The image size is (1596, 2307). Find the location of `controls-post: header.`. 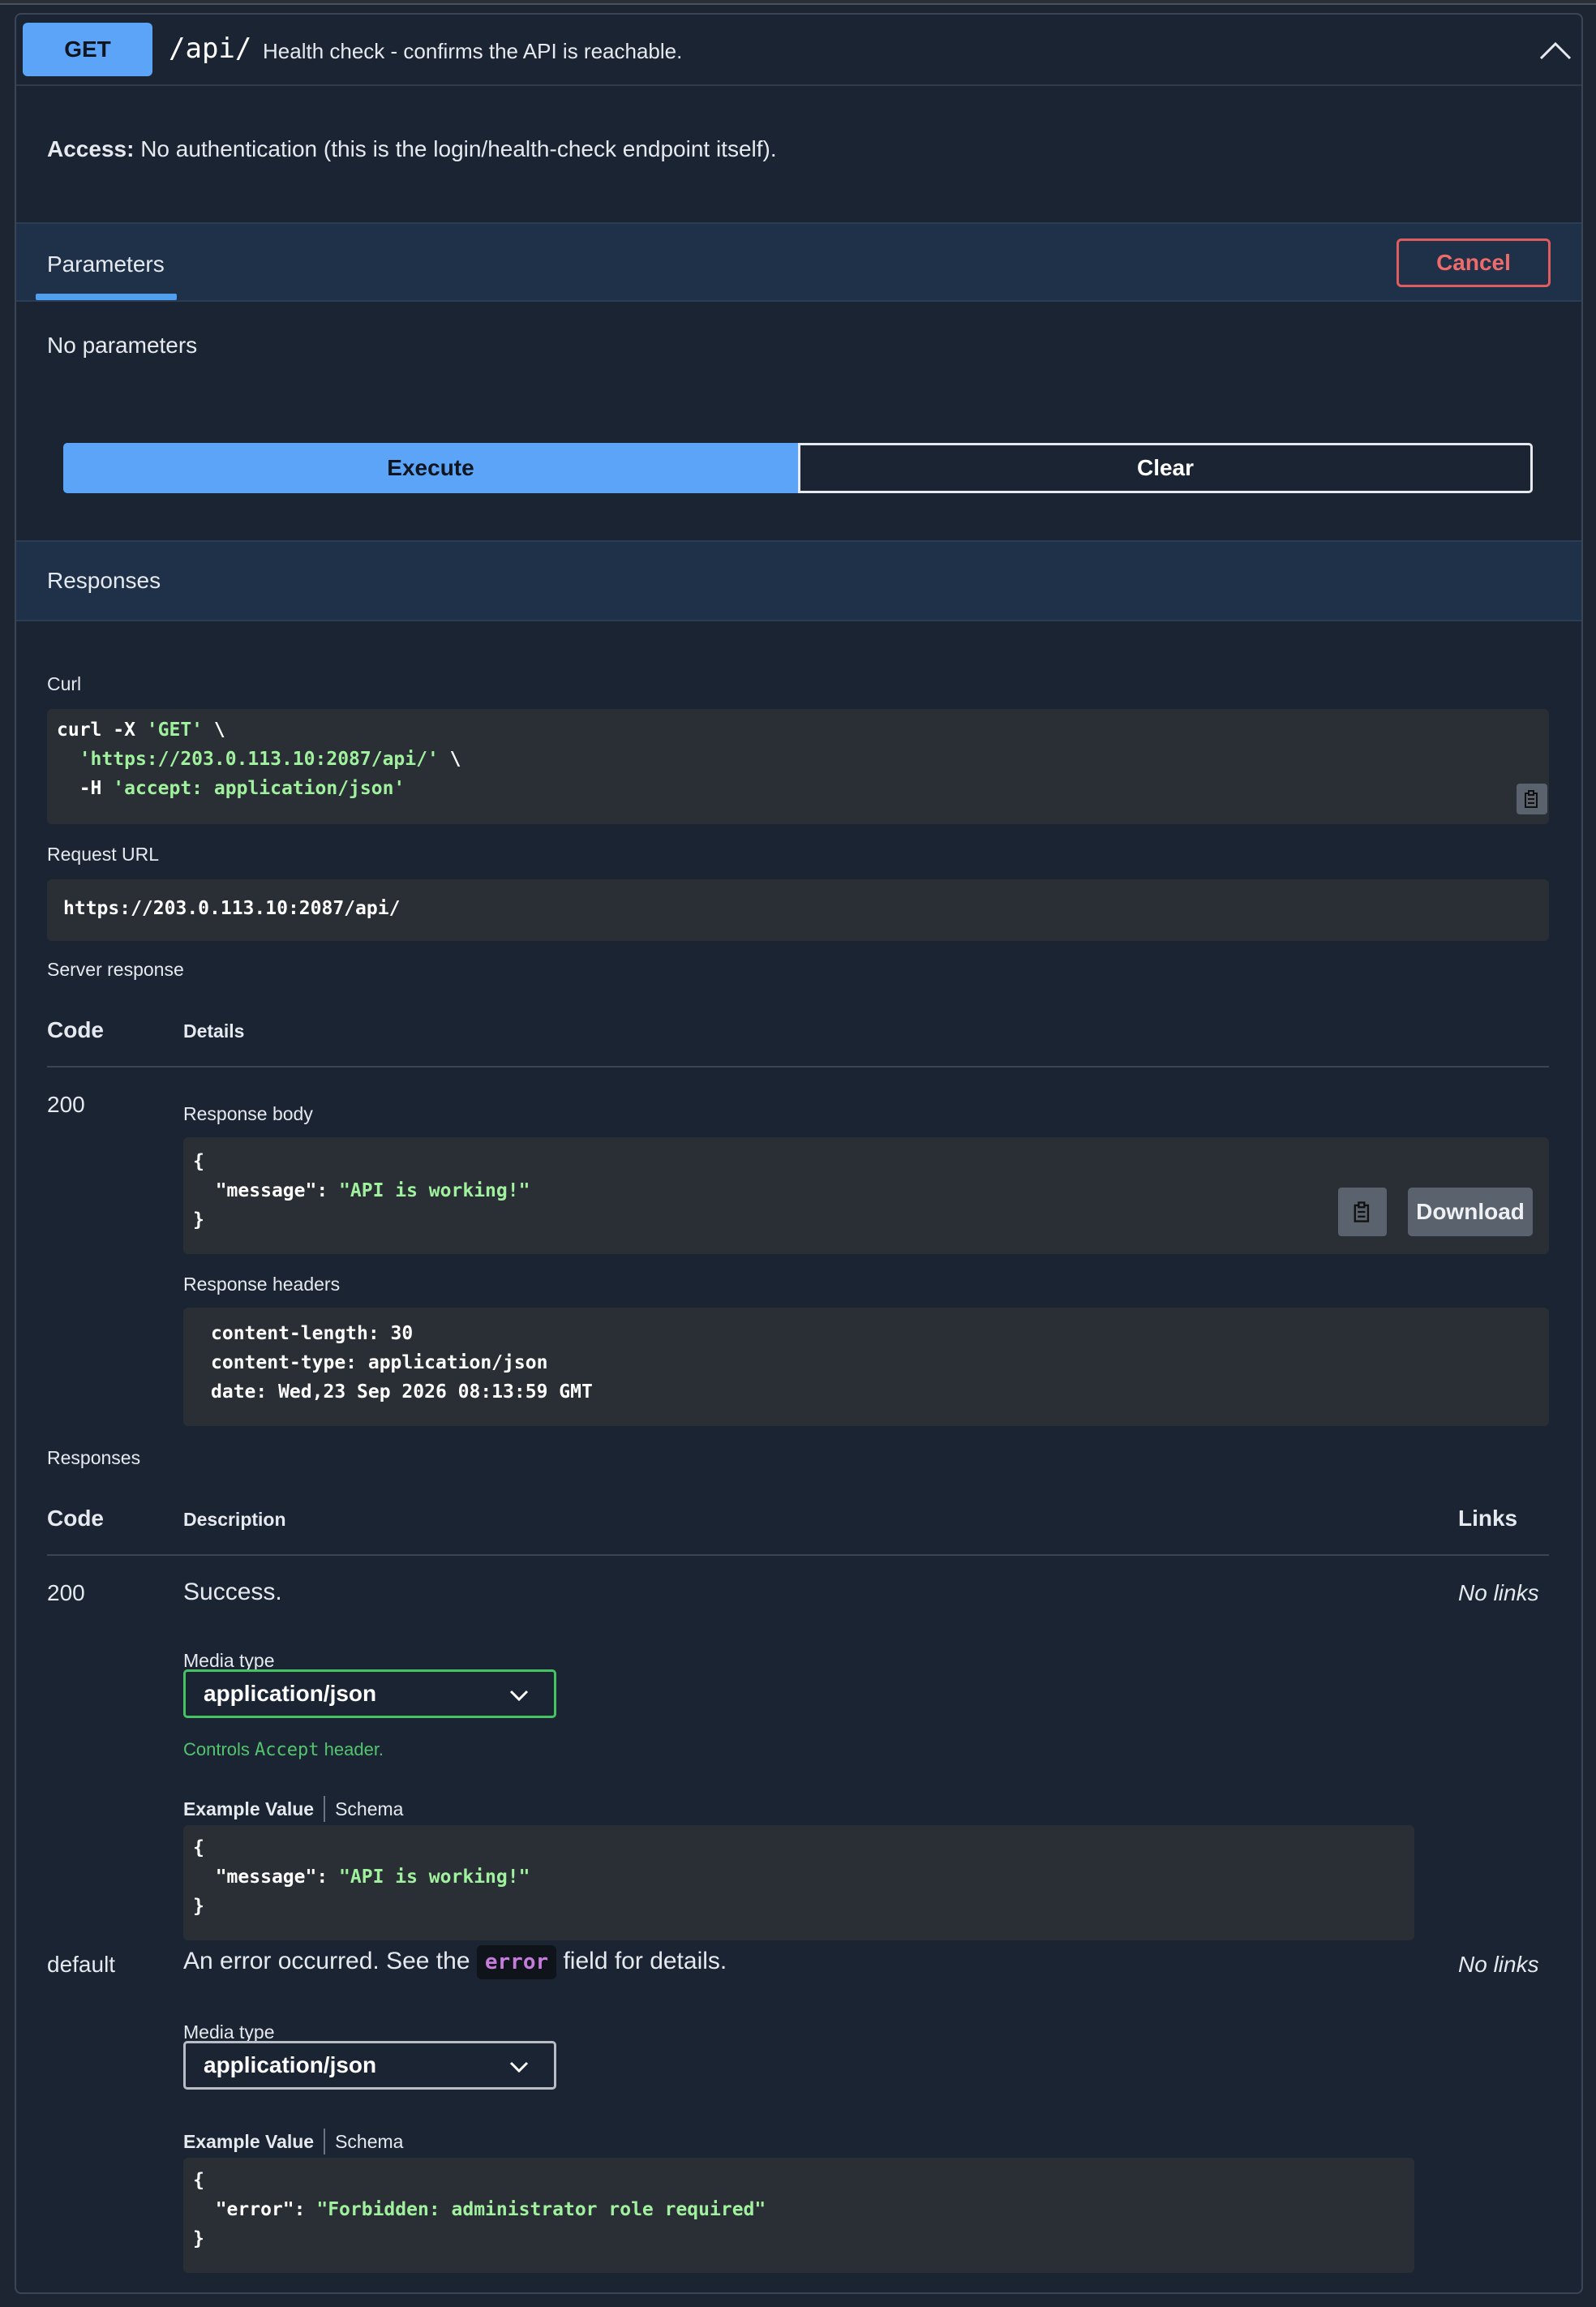

controls-post: header. is located at coordinates (351, 1749).